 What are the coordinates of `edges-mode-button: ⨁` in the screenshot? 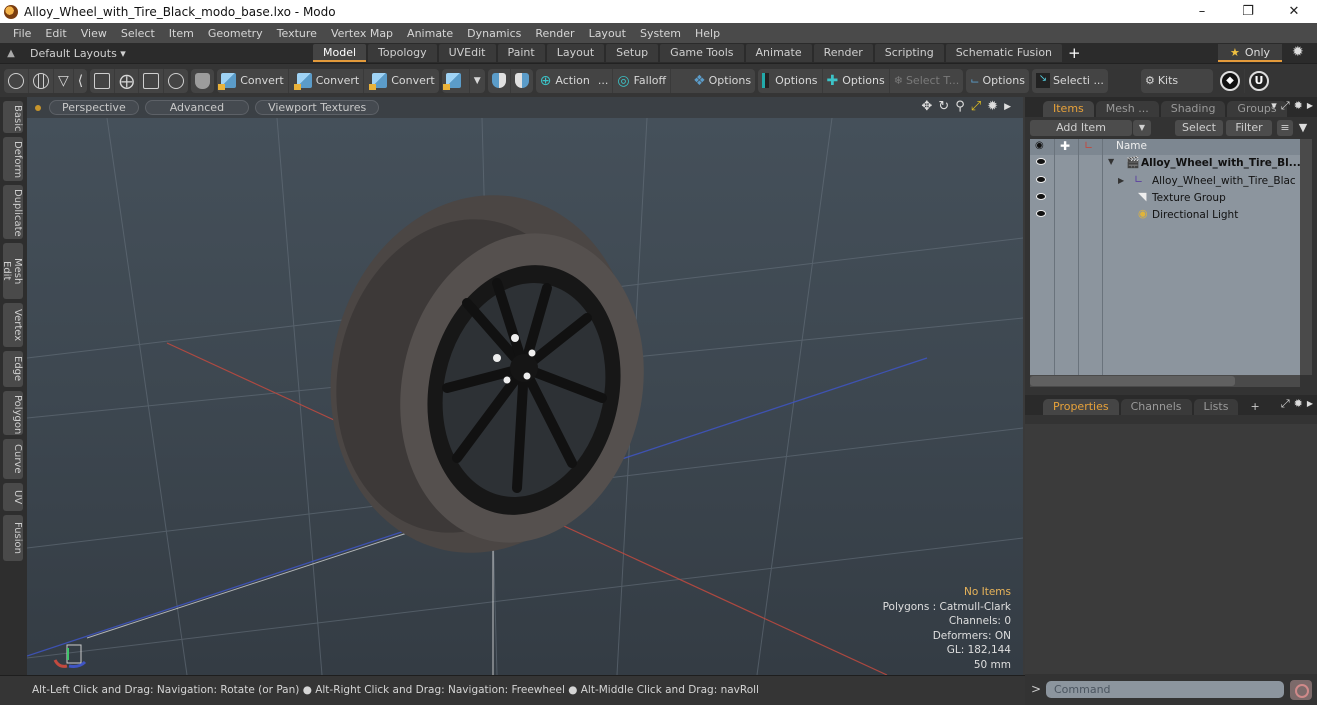 It's located at (127, 80).